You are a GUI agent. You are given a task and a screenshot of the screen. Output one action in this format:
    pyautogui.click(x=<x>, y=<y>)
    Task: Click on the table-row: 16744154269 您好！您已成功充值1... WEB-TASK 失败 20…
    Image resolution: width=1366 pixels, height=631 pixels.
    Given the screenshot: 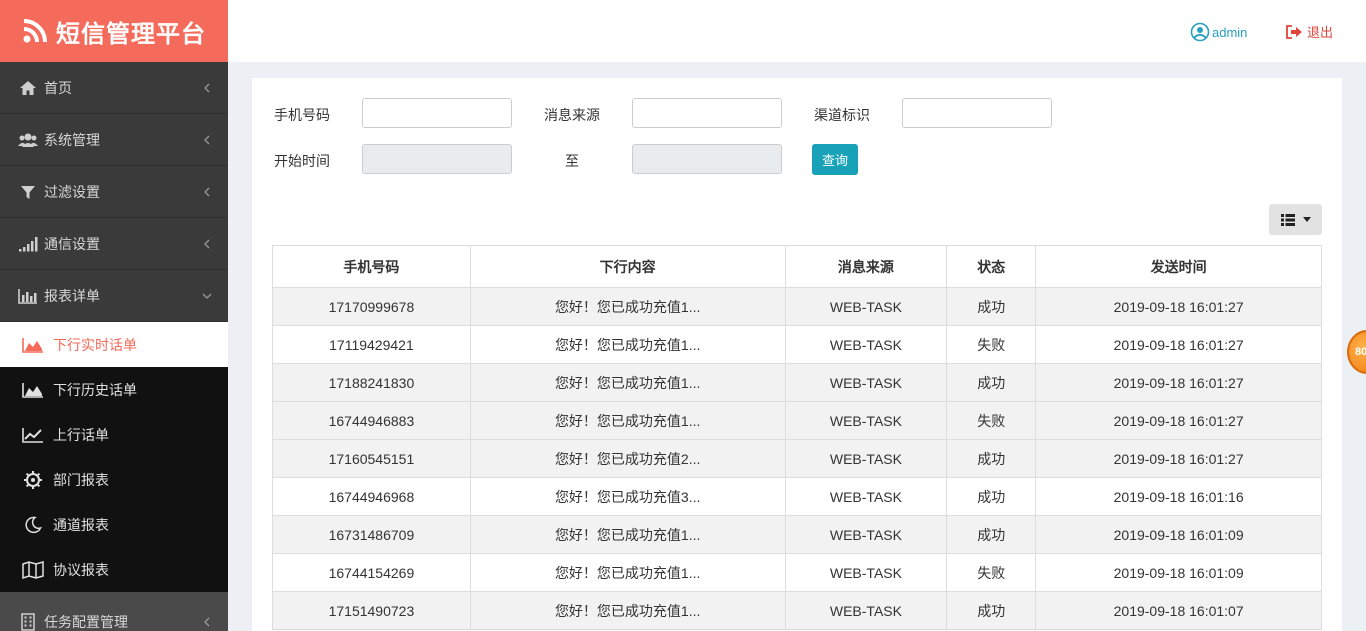 What is the action you would take?
    pyautogui.click(x=797, y=572)
    